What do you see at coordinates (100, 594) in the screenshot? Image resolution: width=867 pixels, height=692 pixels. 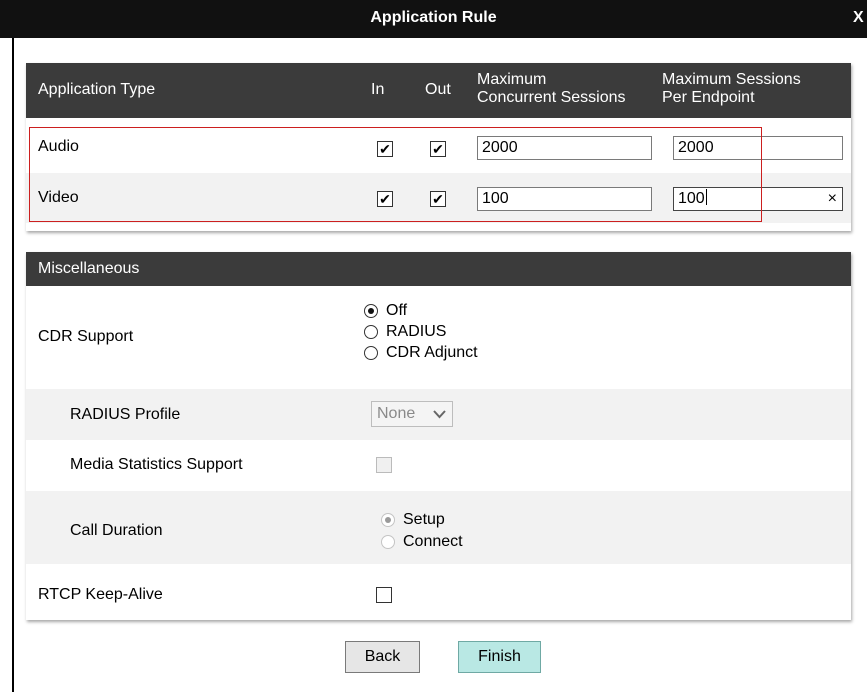 I see `rtcp-keepalive-label: RTCP Keep-Alive` at bounding box center [100, 594].